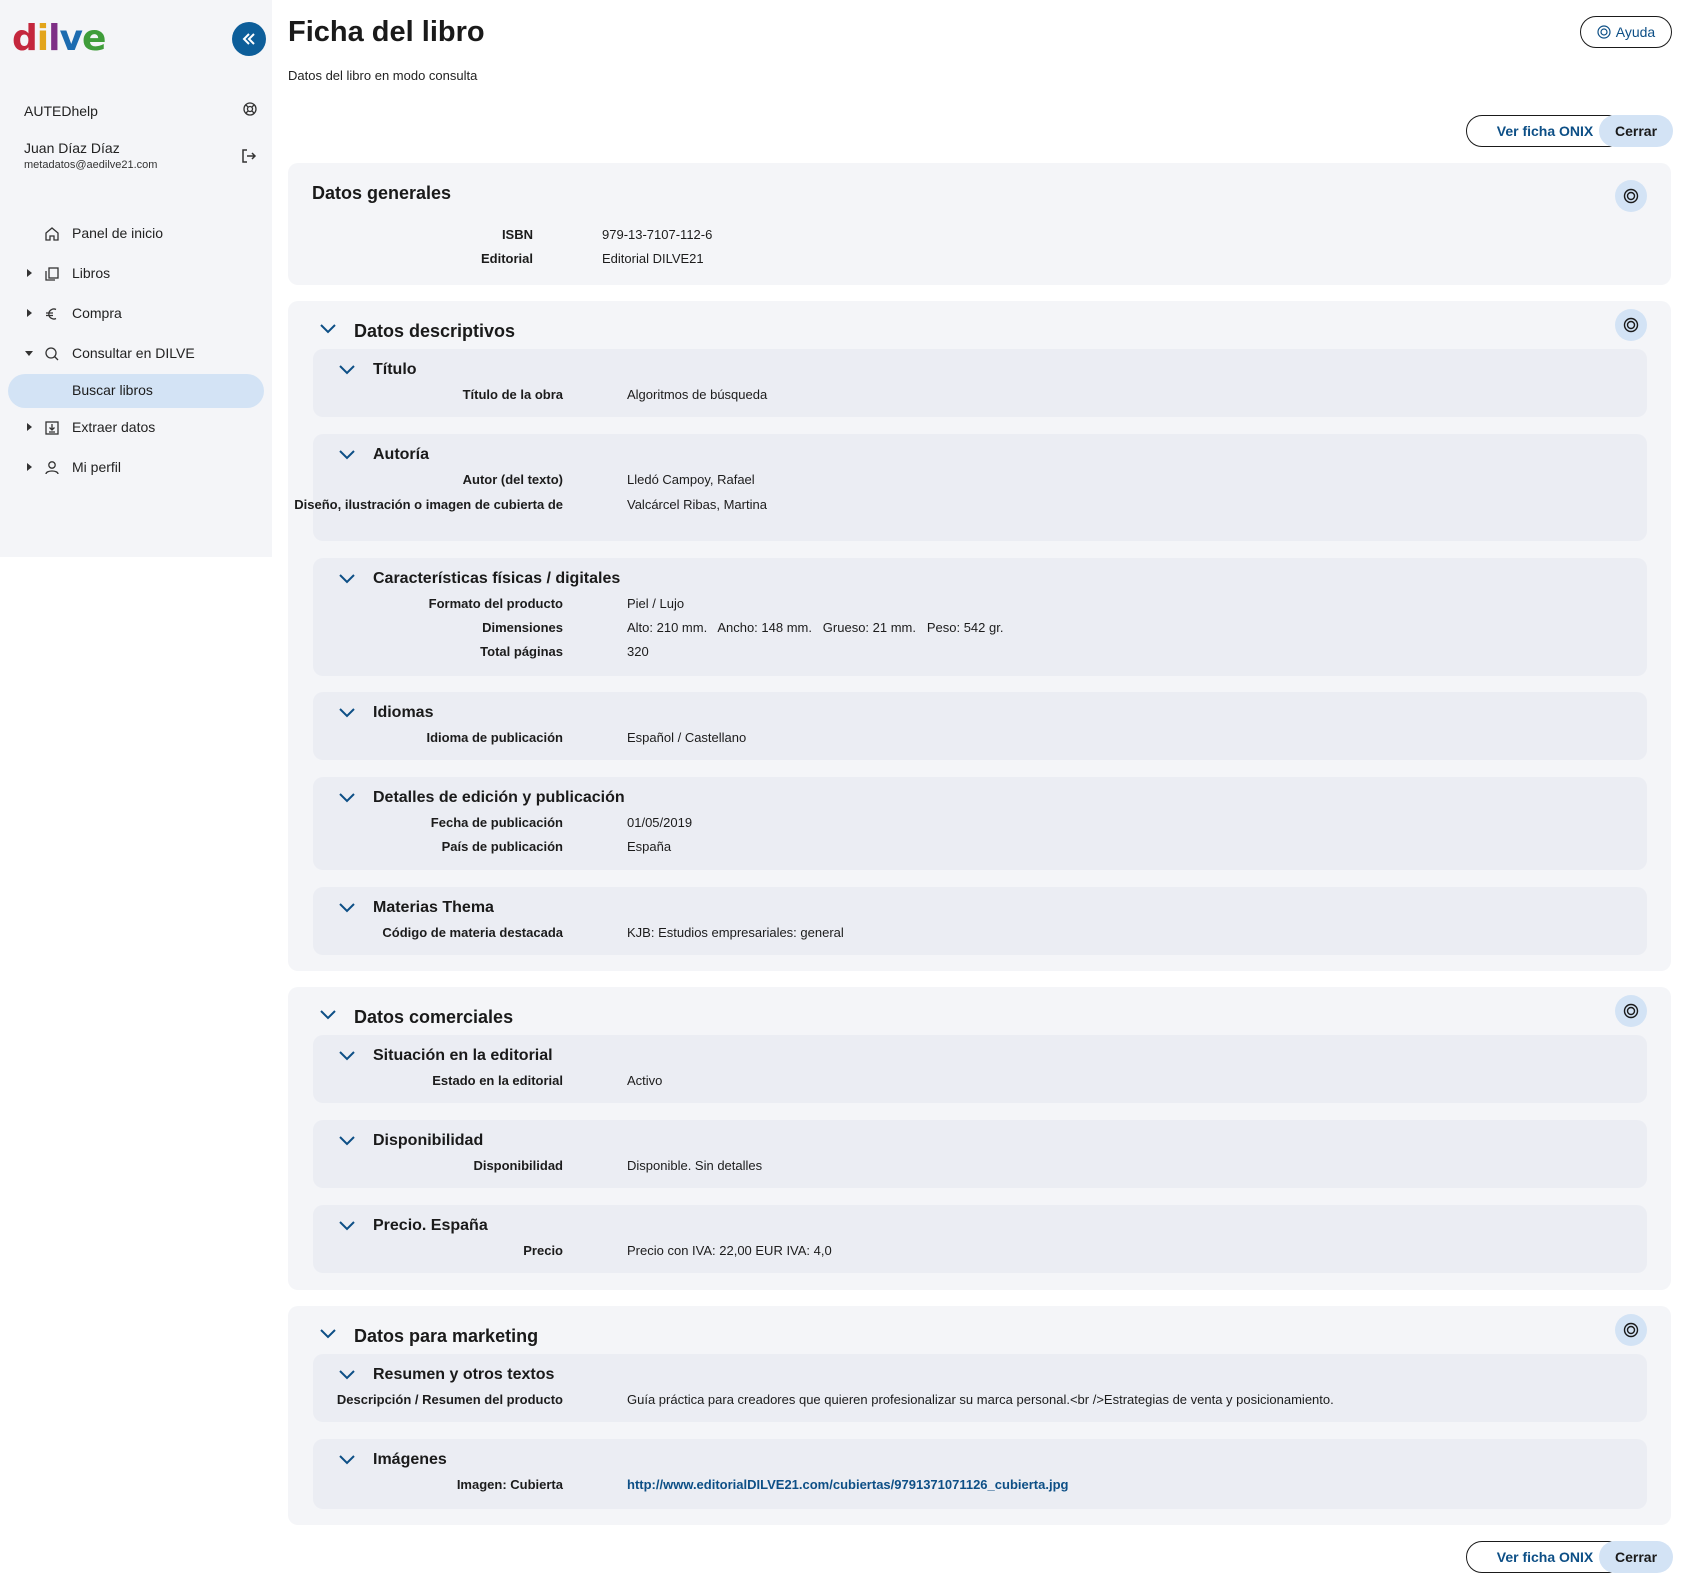 This screenshot has height=1578, width=1684. I want to click on organization-row: AUTEDhelp, so click(141, 110).